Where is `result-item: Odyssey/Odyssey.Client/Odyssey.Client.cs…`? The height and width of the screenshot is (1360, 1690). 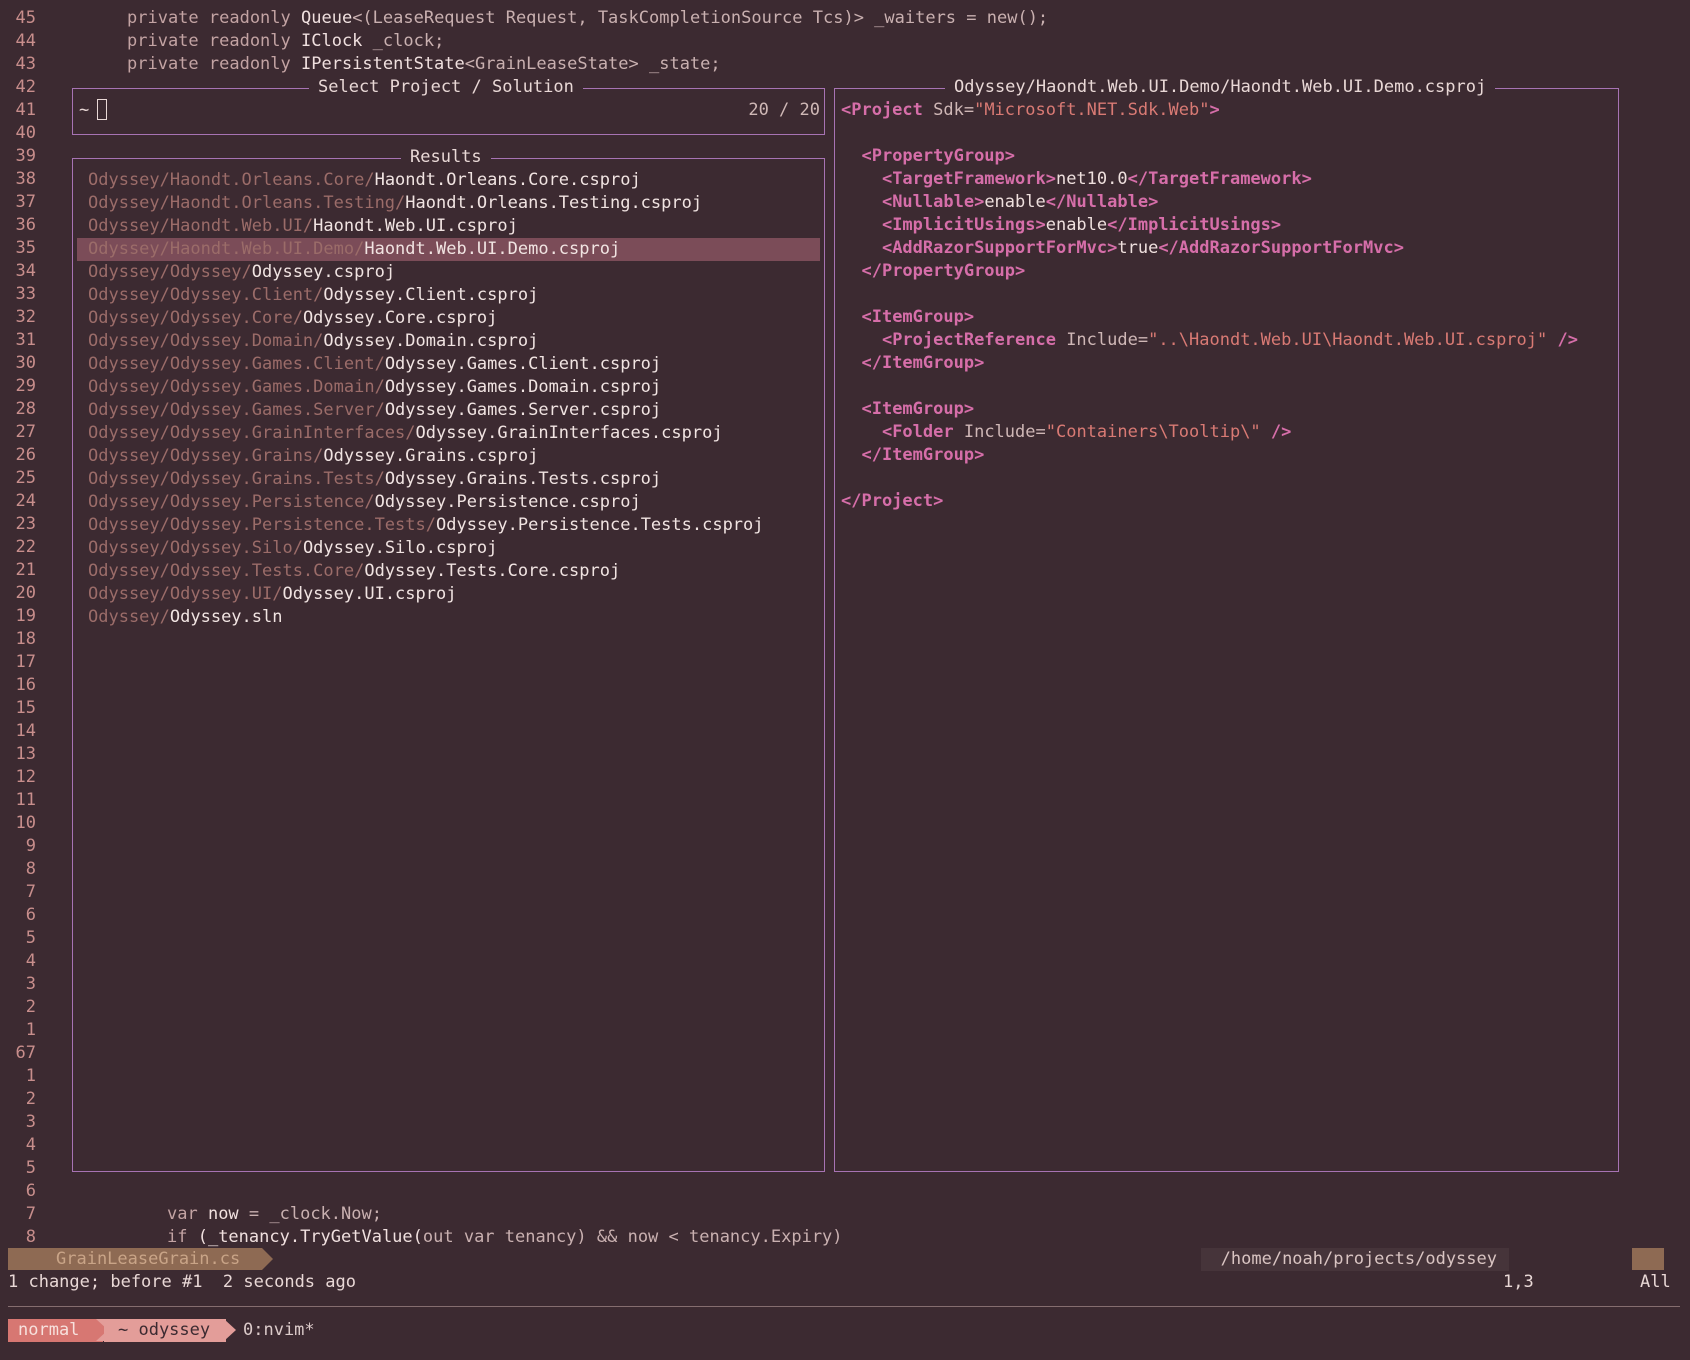 result-item: Odyssey/Odyssey.Client/Odyssey.Client.cs… is located at coordinates (448, 295).